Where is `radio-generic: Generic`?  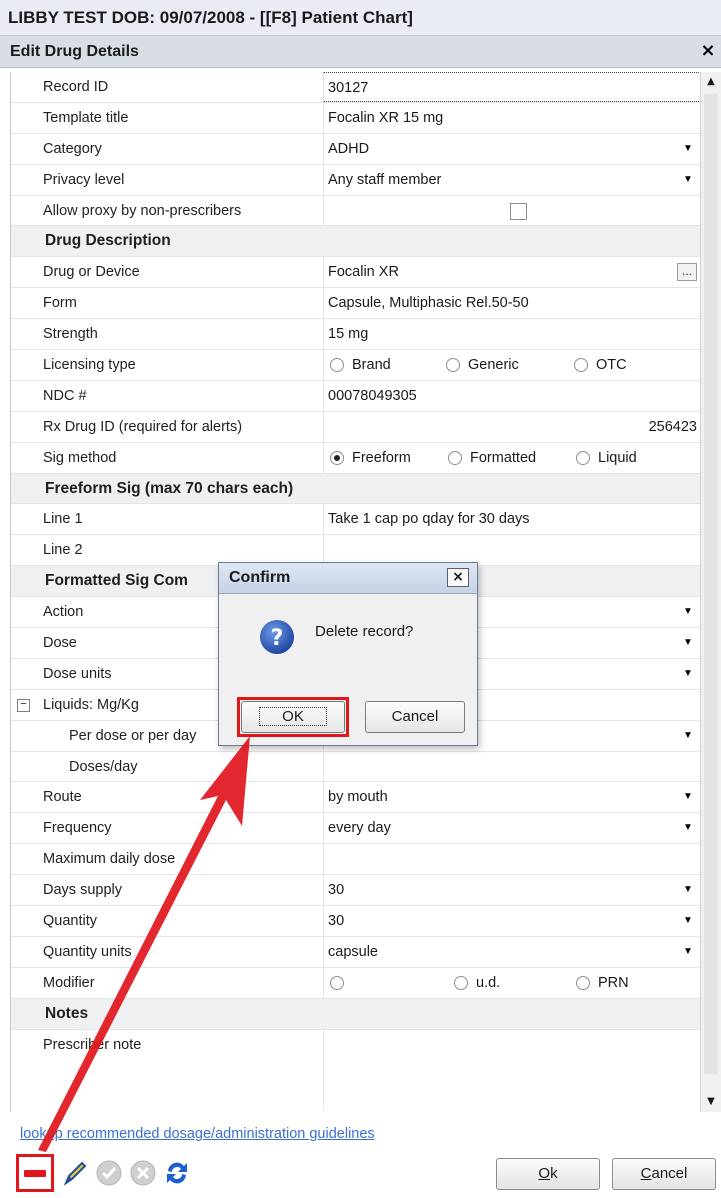
radio-generic: Generic is located at coordinates (482, 365).